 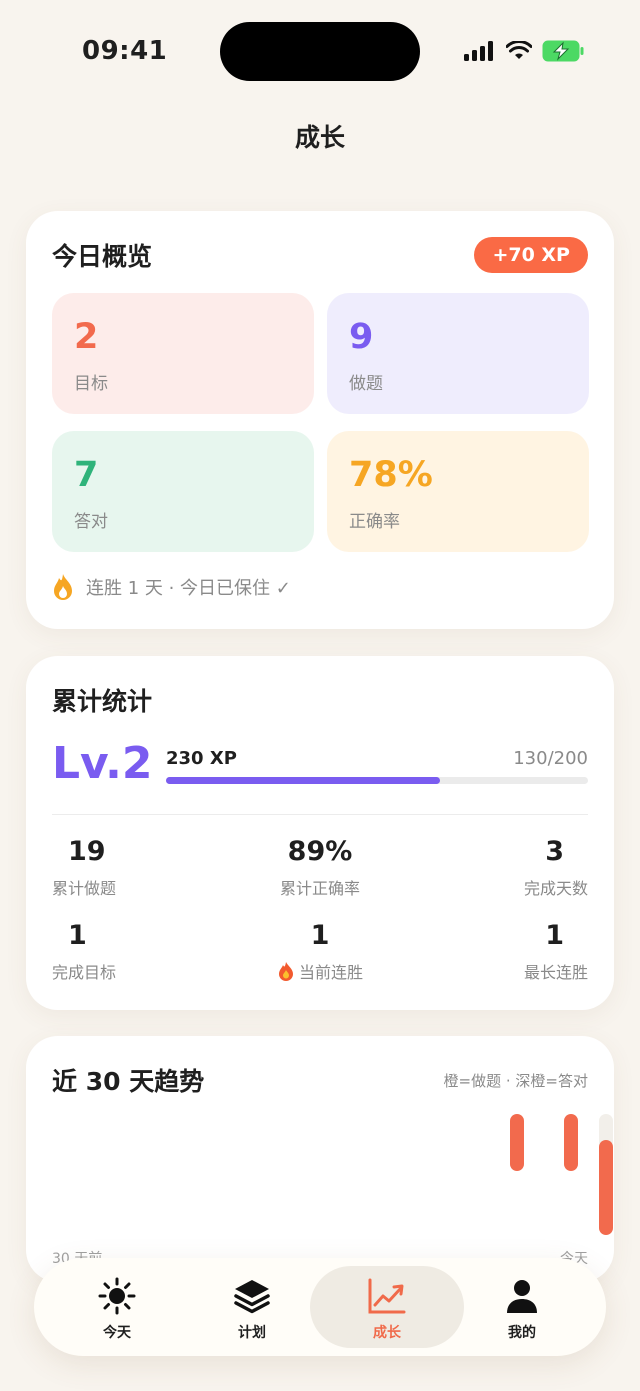 What do you see at coordinates (142, 867) in the screenshot?
I see `stat-total-questions: 19 累计做题` at bounding box center [142, 867].